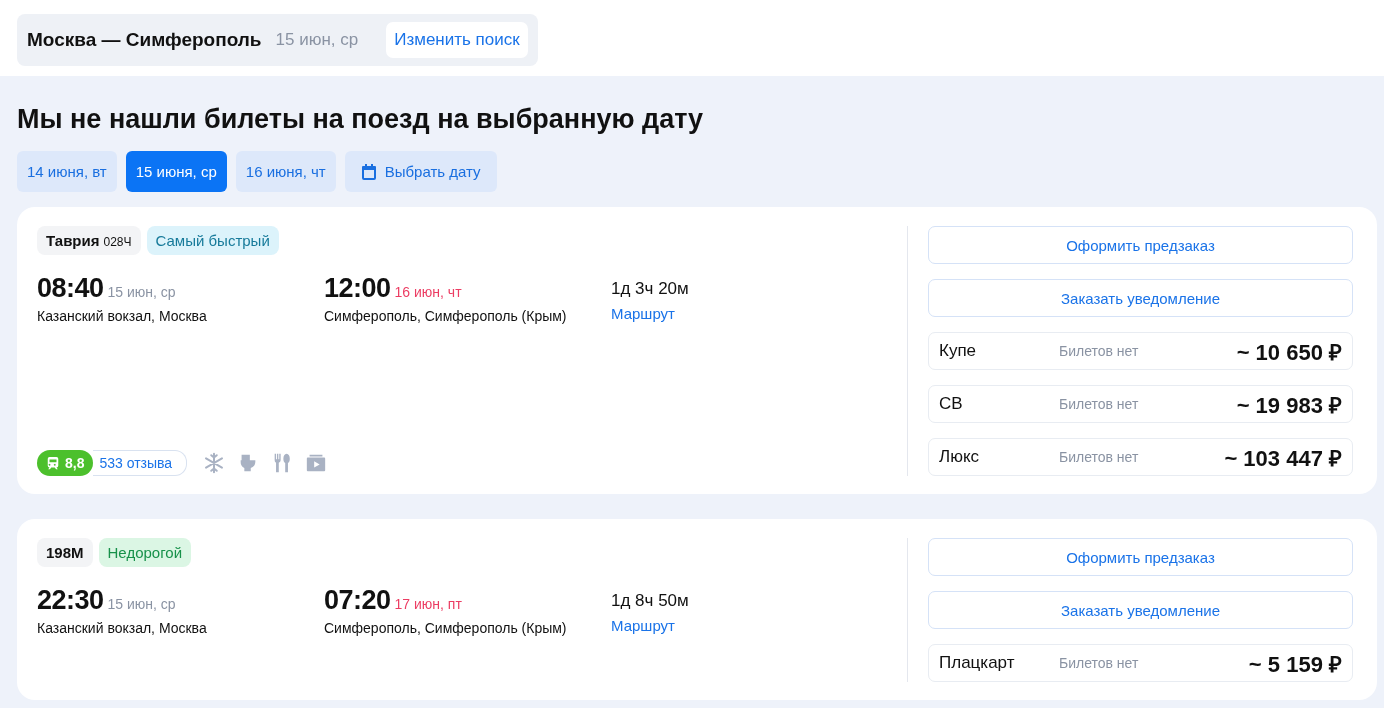 This screenshot has width=1384, height=708. What do you see at coordinates (285, 171) in the screenshot?
I see `date-tab: 16 июня, чт` at bounding box center [285, 171].